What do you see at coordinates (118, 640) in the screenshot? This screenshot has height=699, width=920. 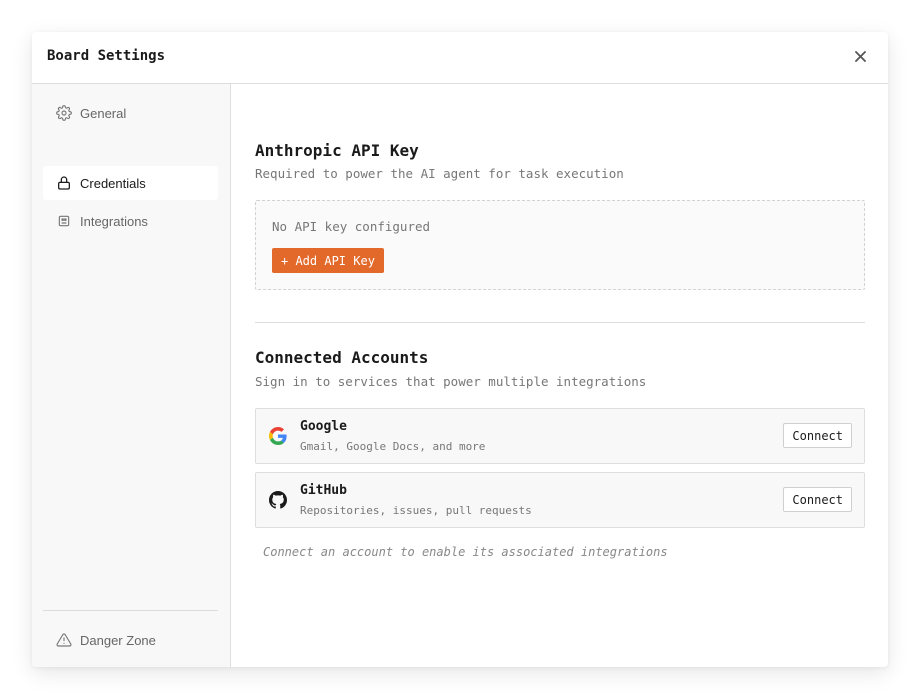 I see `sidebar-item-label: Danger Zone` at bounding box center [118, 640].